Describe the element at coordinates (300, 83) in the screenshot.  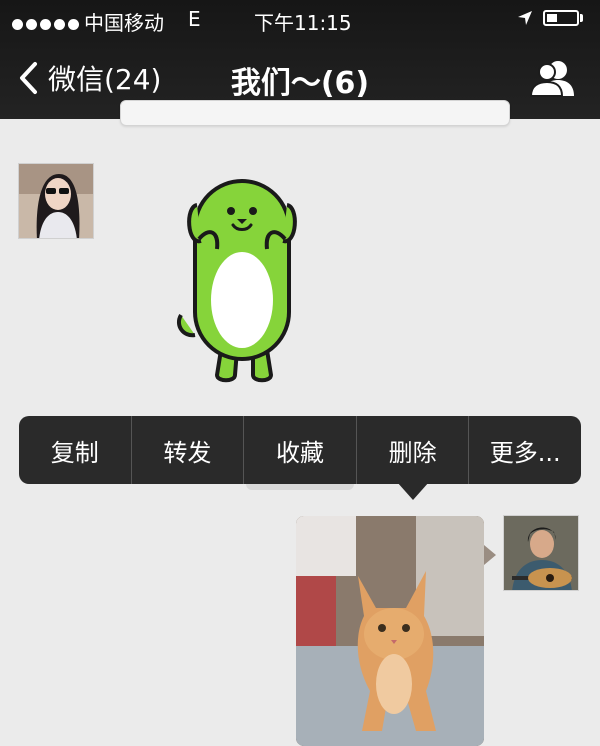
I see `chat-title: 我们～(6)` at that location.